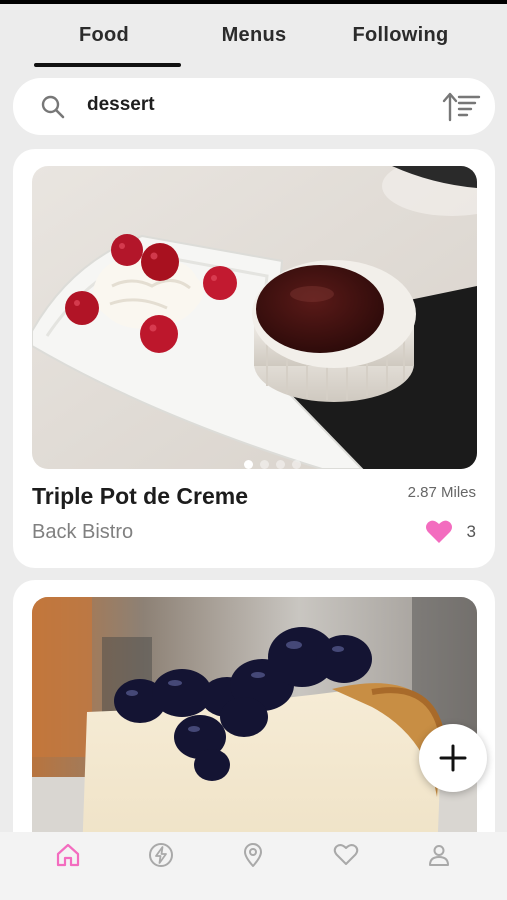 The height and width of the screenshot is (900, 507). What do you see at coordinates (140, 496) in the screenshot?
I see `dish-title: Triple Pot de Creme` at bounding box center [140, 496].